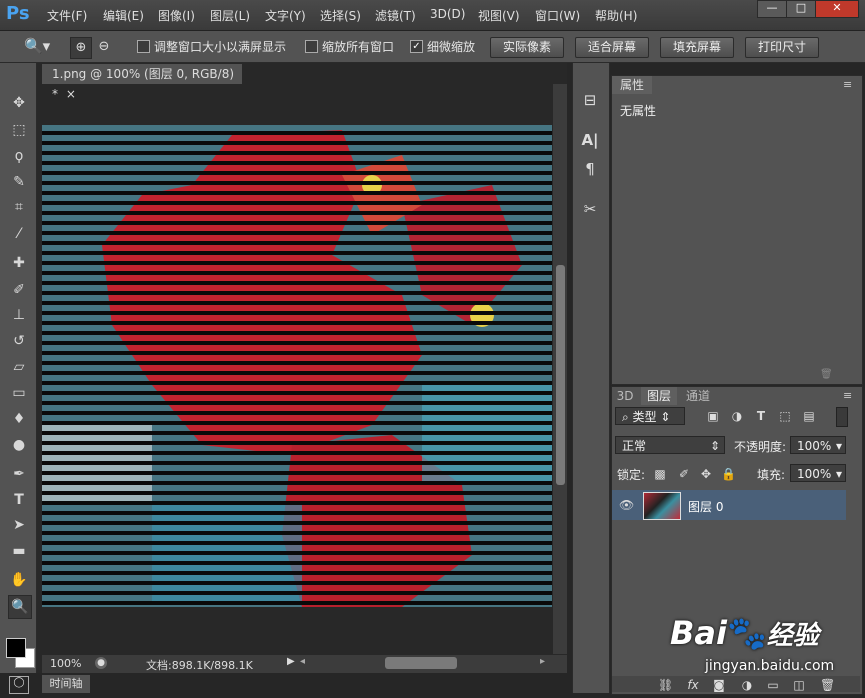 Image resolution: width=865 pixels, height=698 pixels. Describe the element at coordinates (713, 416) in the screenshot. I see `filter-pixel-icon: ▣` at that location.